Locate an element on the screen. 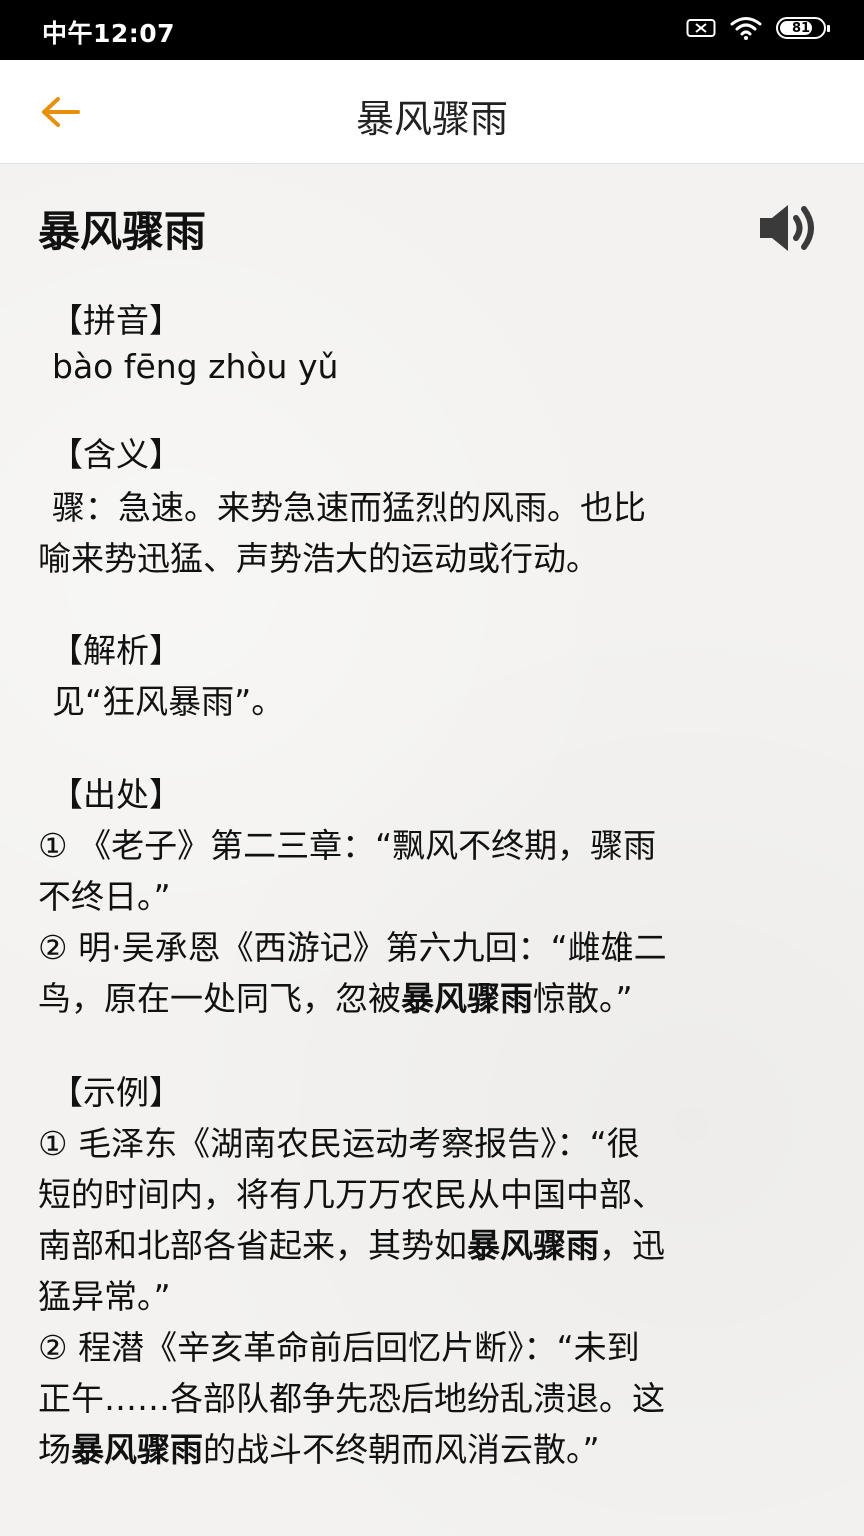  section-heading-pinyin: 【拼音】 is located at coordinates (116, 320).